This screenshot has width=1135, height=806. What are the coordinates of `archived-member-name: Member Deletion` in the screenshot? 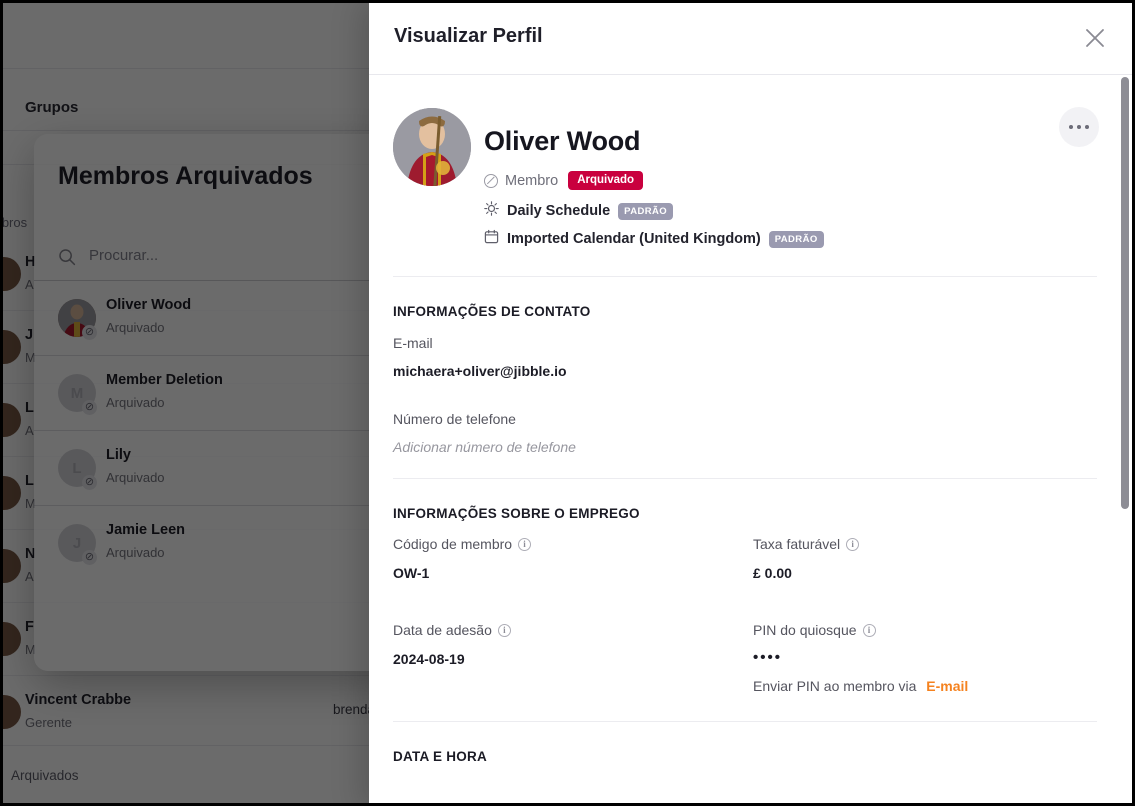 It's located at (164, 380).